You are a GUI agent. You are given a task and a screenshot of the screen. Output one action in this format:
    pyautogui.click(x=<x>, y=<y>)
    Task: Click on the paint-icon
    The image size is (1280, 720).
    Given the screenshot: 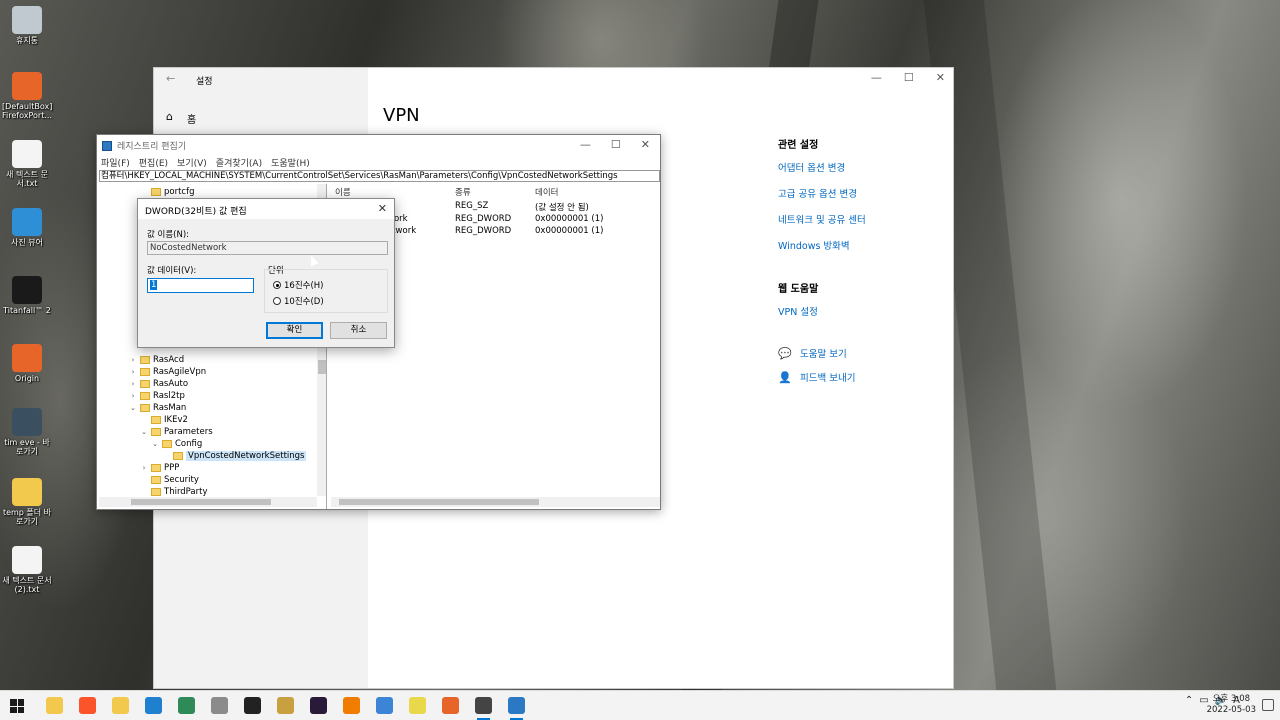 What is the action you would take?
    pyautogui.click(x=219, y=705)
    